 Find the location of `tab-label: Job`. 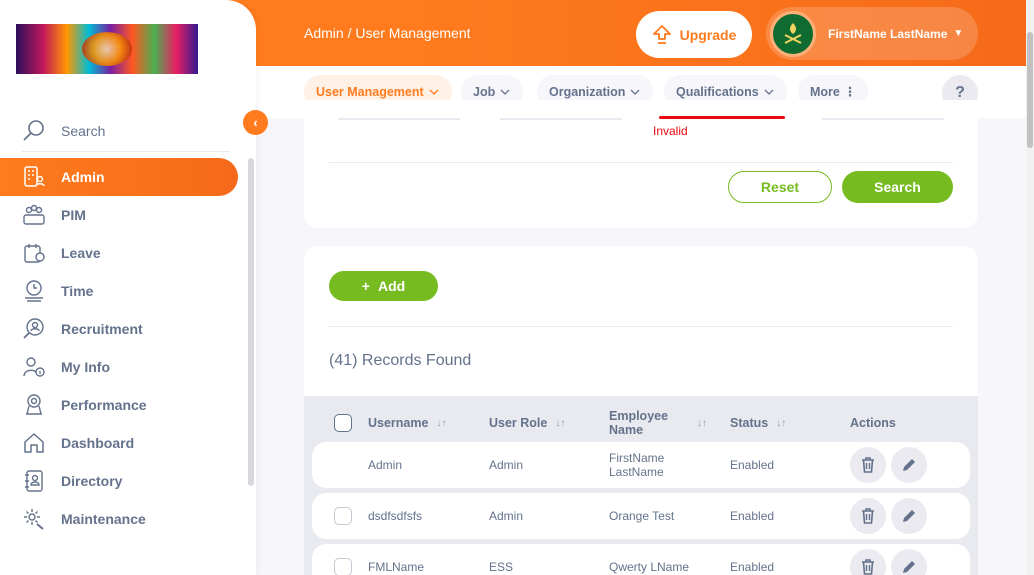

tab-label: Job is located at coordinates (484, 91).